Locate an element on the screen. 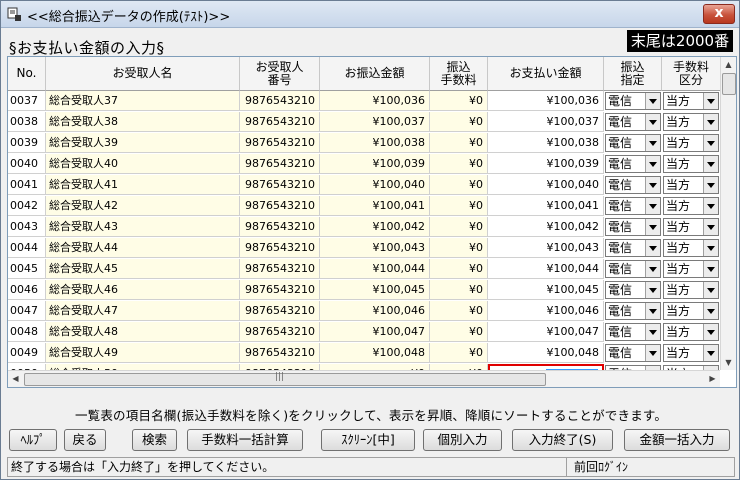 The height and width of the screenshot is (480, 740). cell-transfer-amount: ¥100,042 is located at coordinates (375, 227).